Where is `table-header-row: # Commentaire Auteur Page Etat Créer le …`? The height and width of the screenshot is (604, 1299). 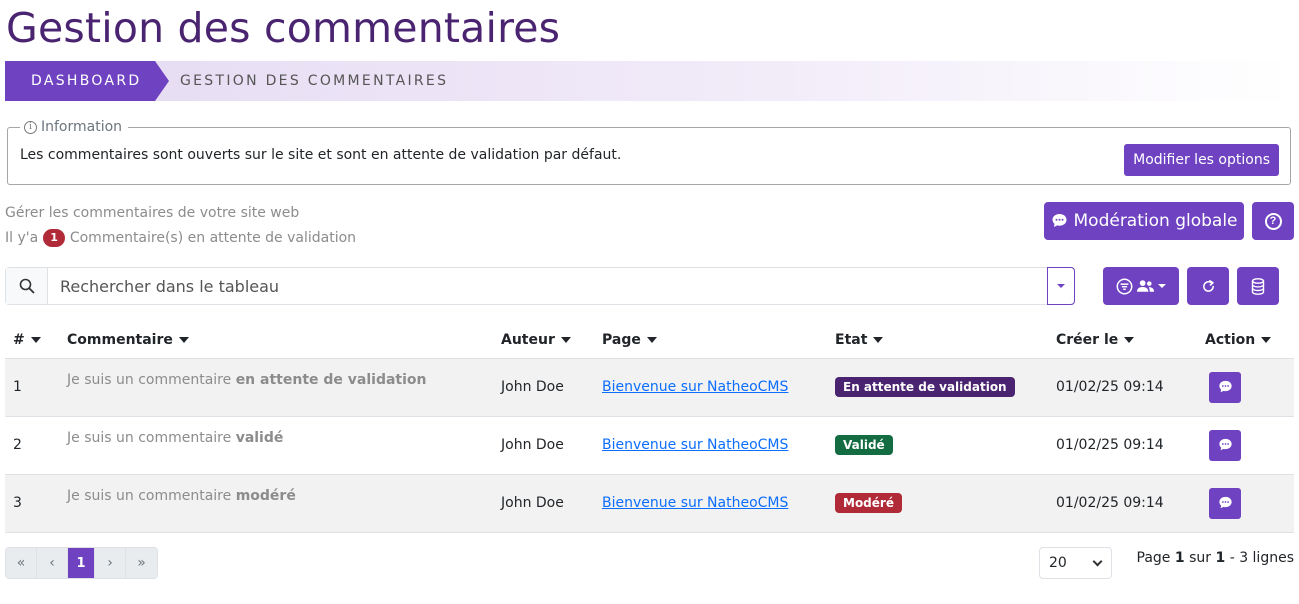
table-header-row: # Commentaire Auteur Page Etat Créer le … is located at coordinates (649, 340).